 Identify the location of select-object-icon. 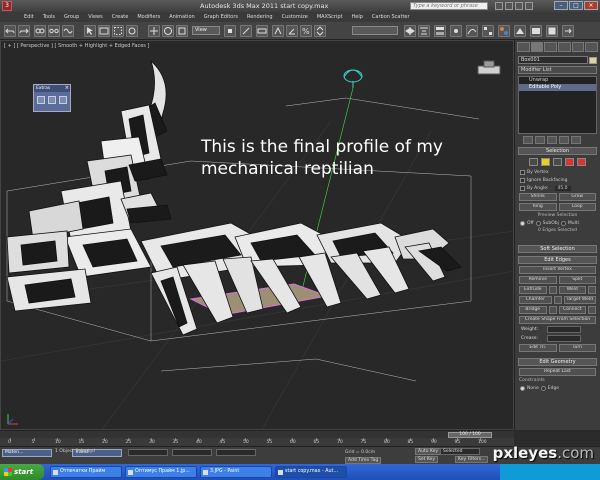
(90, 31).